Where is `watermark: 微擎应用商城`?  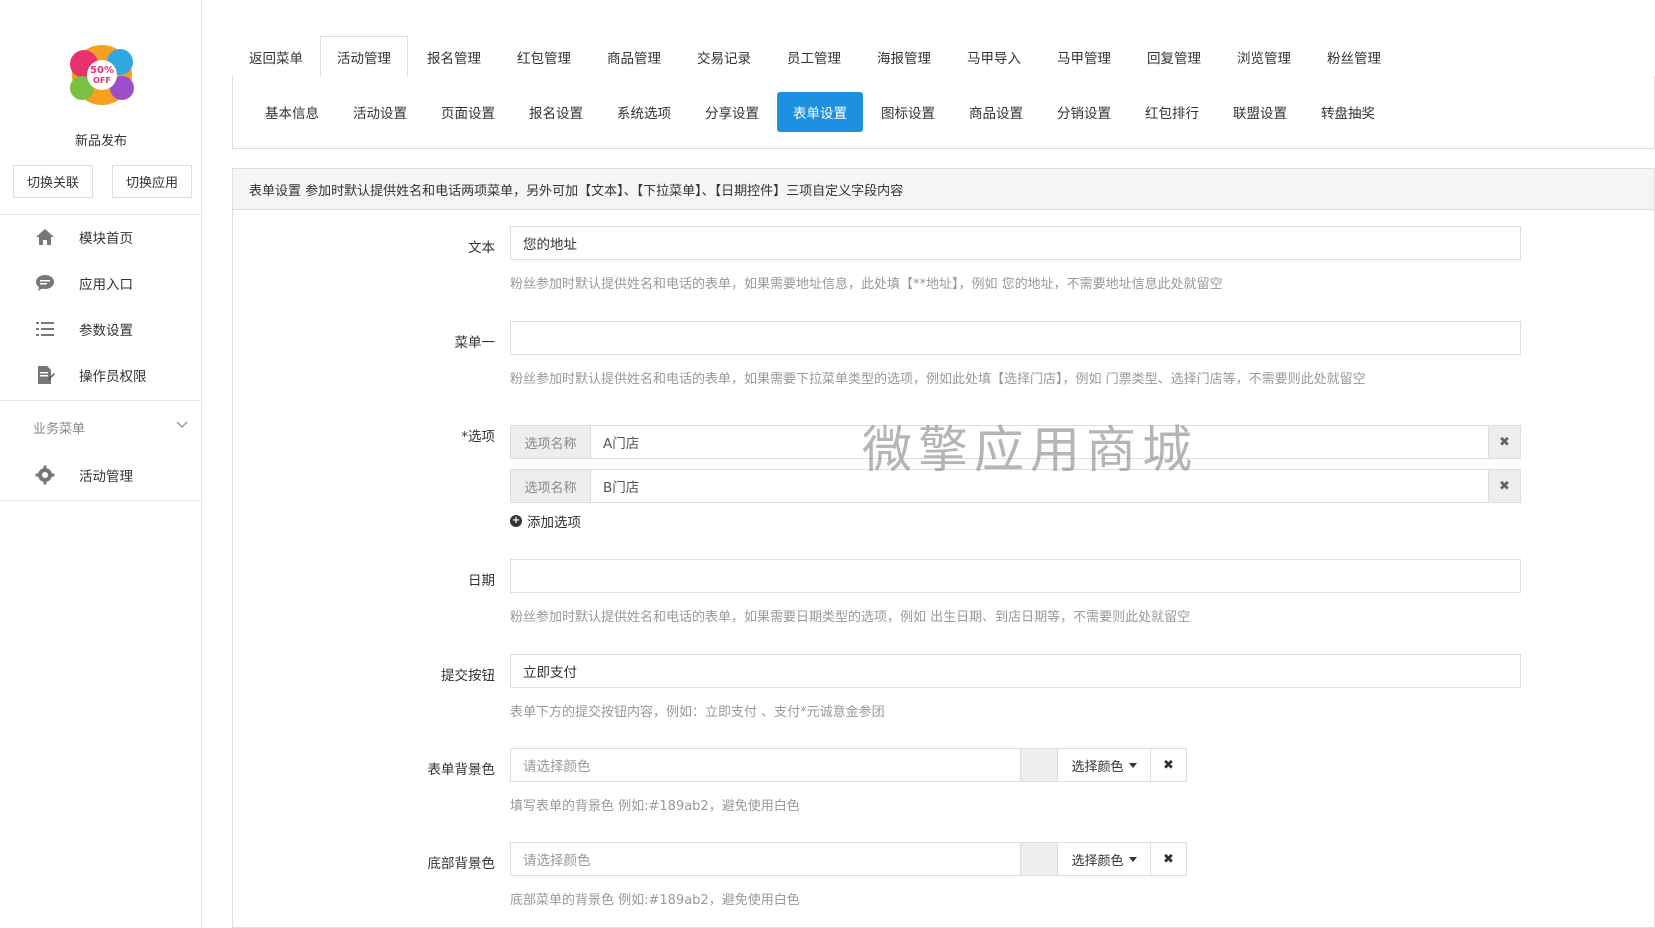 watermark: 微擎应用商城 is located at coordinates (1030, 450).